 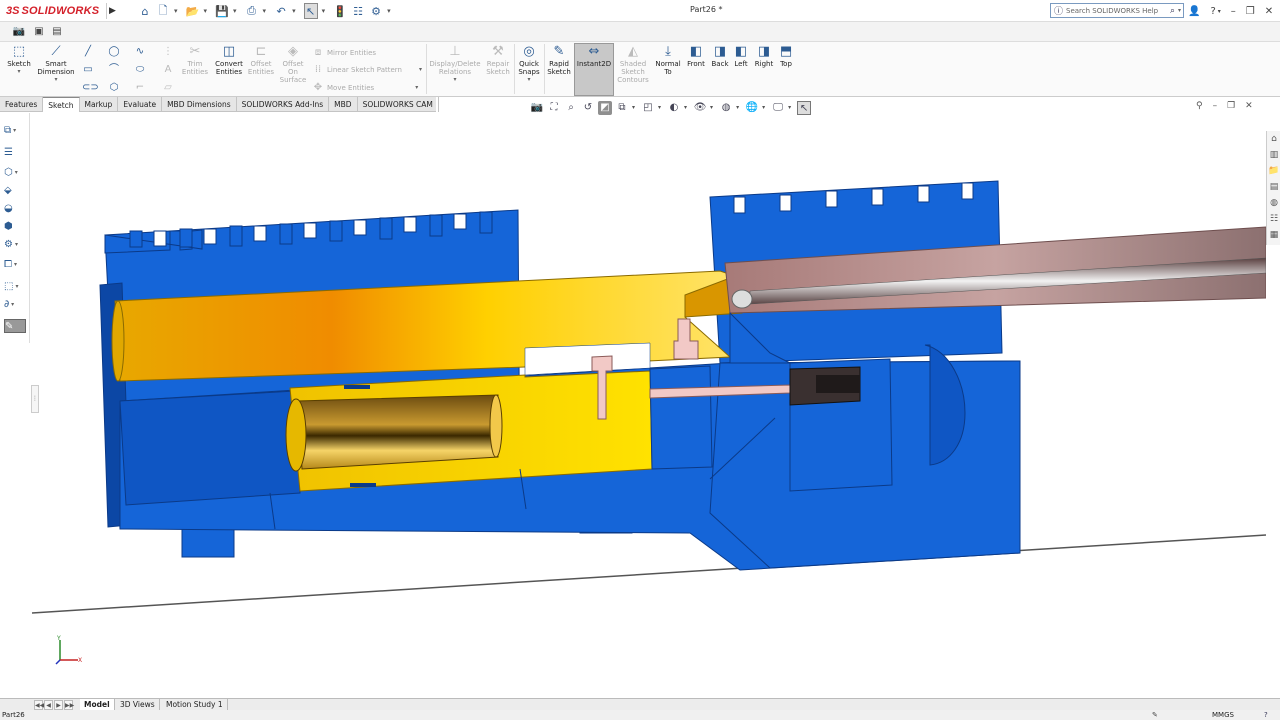 What do you see at coordinates (1155, 715) in the screenshot?
I see `rebuild-status-icon: ✎` at bounding box center [1155, 715].